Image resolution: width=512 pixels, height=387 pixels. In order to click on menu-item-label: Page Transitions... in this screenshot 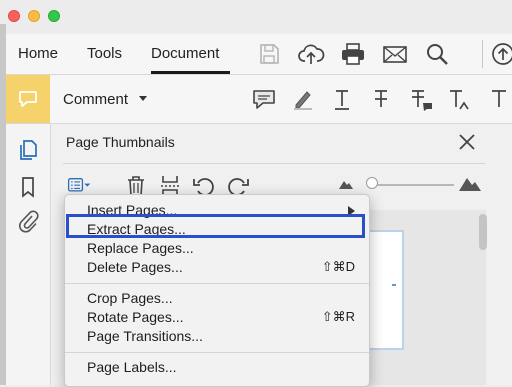, I will do `click(145, 336)`.